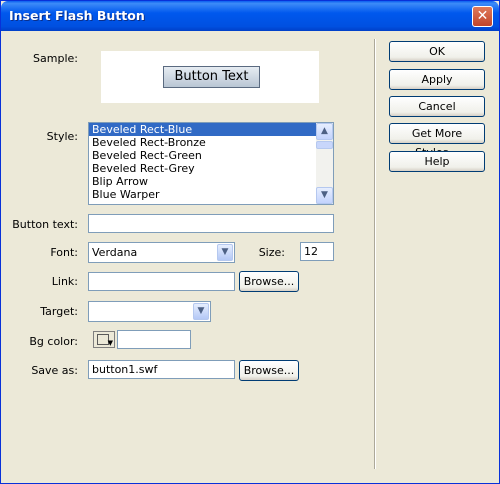 Image resolution: width=500 pixels, height=484 pixels. What do you see at coordinates (54, 370) in the screenshot?
I see `save-as-label: Save as:` at bounding box center [54, 370].